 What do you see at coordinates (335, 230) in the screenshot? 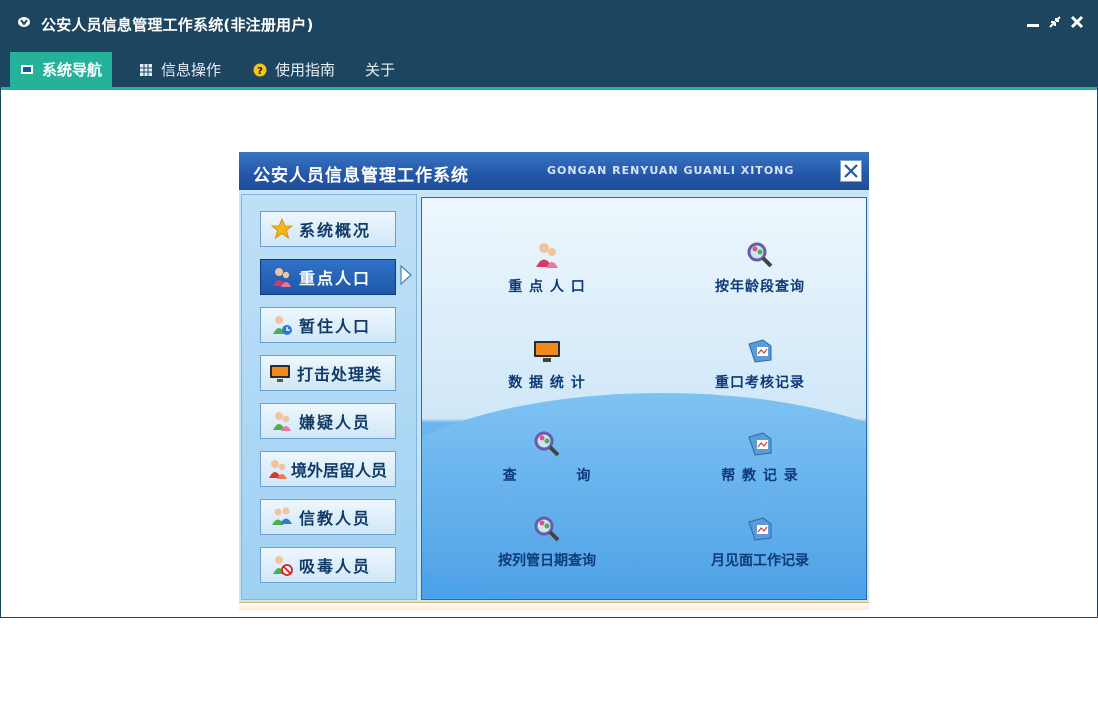
I see `nav-label: 系统概况` at bounding box center [335, 230].